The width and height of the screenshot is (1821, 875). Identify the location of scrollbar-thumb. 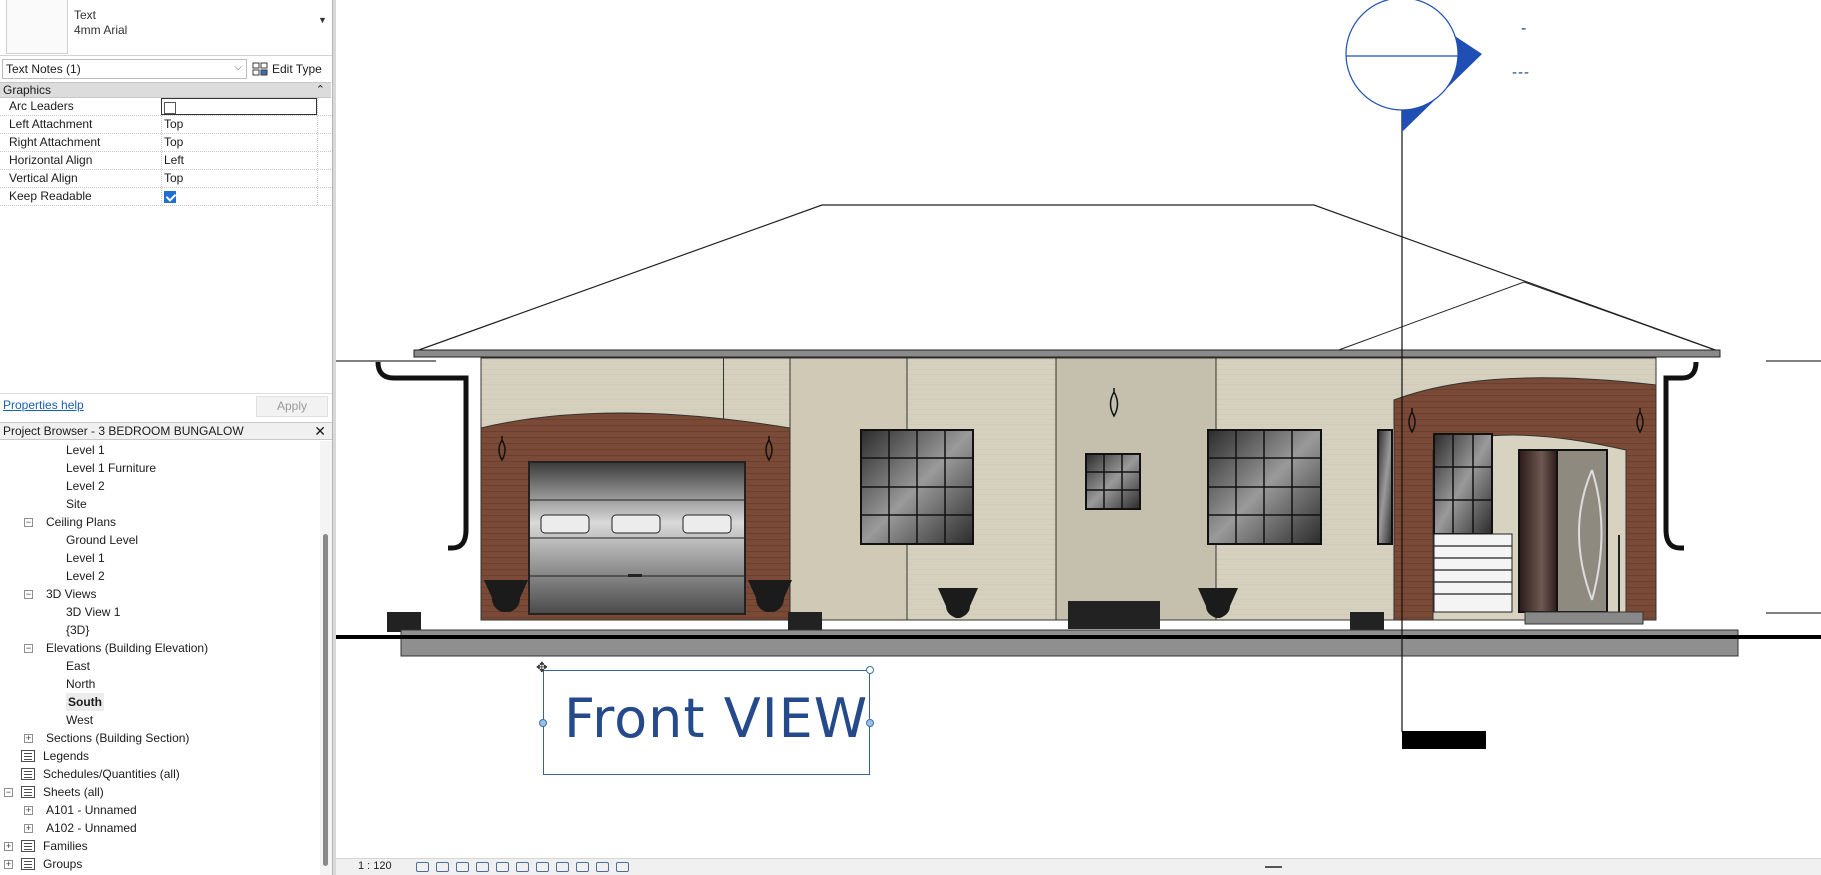
(325, 700).